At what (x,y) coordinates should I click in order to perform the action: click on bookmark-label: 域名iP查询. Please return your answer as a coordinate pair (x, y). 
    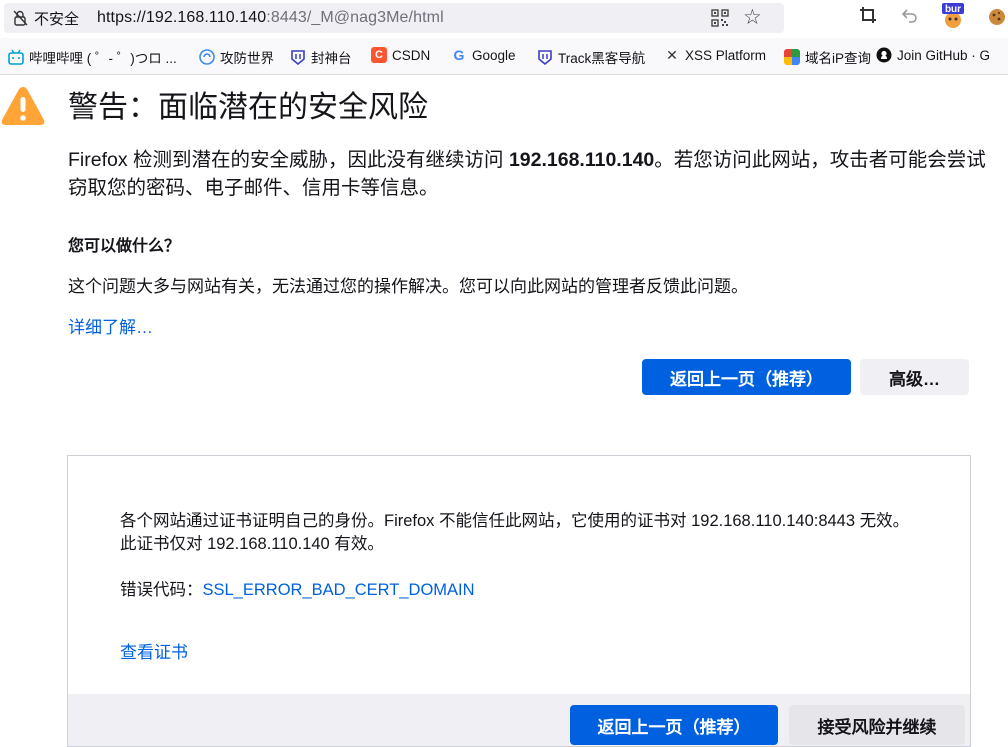
    Looking at the image, I should click on (838, 58).